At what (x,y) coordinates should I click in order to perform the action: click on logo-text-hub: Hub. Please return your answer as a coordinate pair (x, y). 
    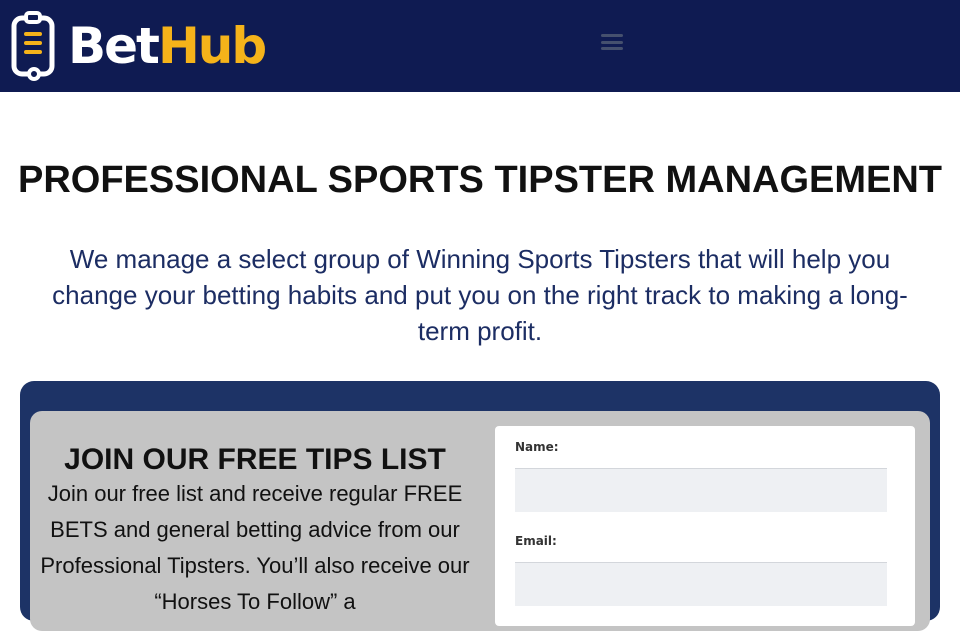
    Looking at the image, I should click on (212, 46).